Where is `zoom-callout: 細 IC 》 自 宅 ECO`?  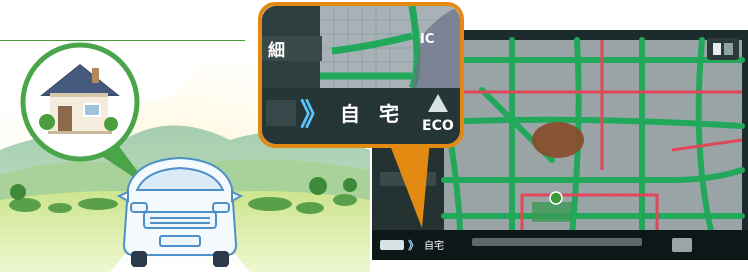 zoom-callout: 細 IC 》 自 宅 ECO is located at coordinates (361, 75).